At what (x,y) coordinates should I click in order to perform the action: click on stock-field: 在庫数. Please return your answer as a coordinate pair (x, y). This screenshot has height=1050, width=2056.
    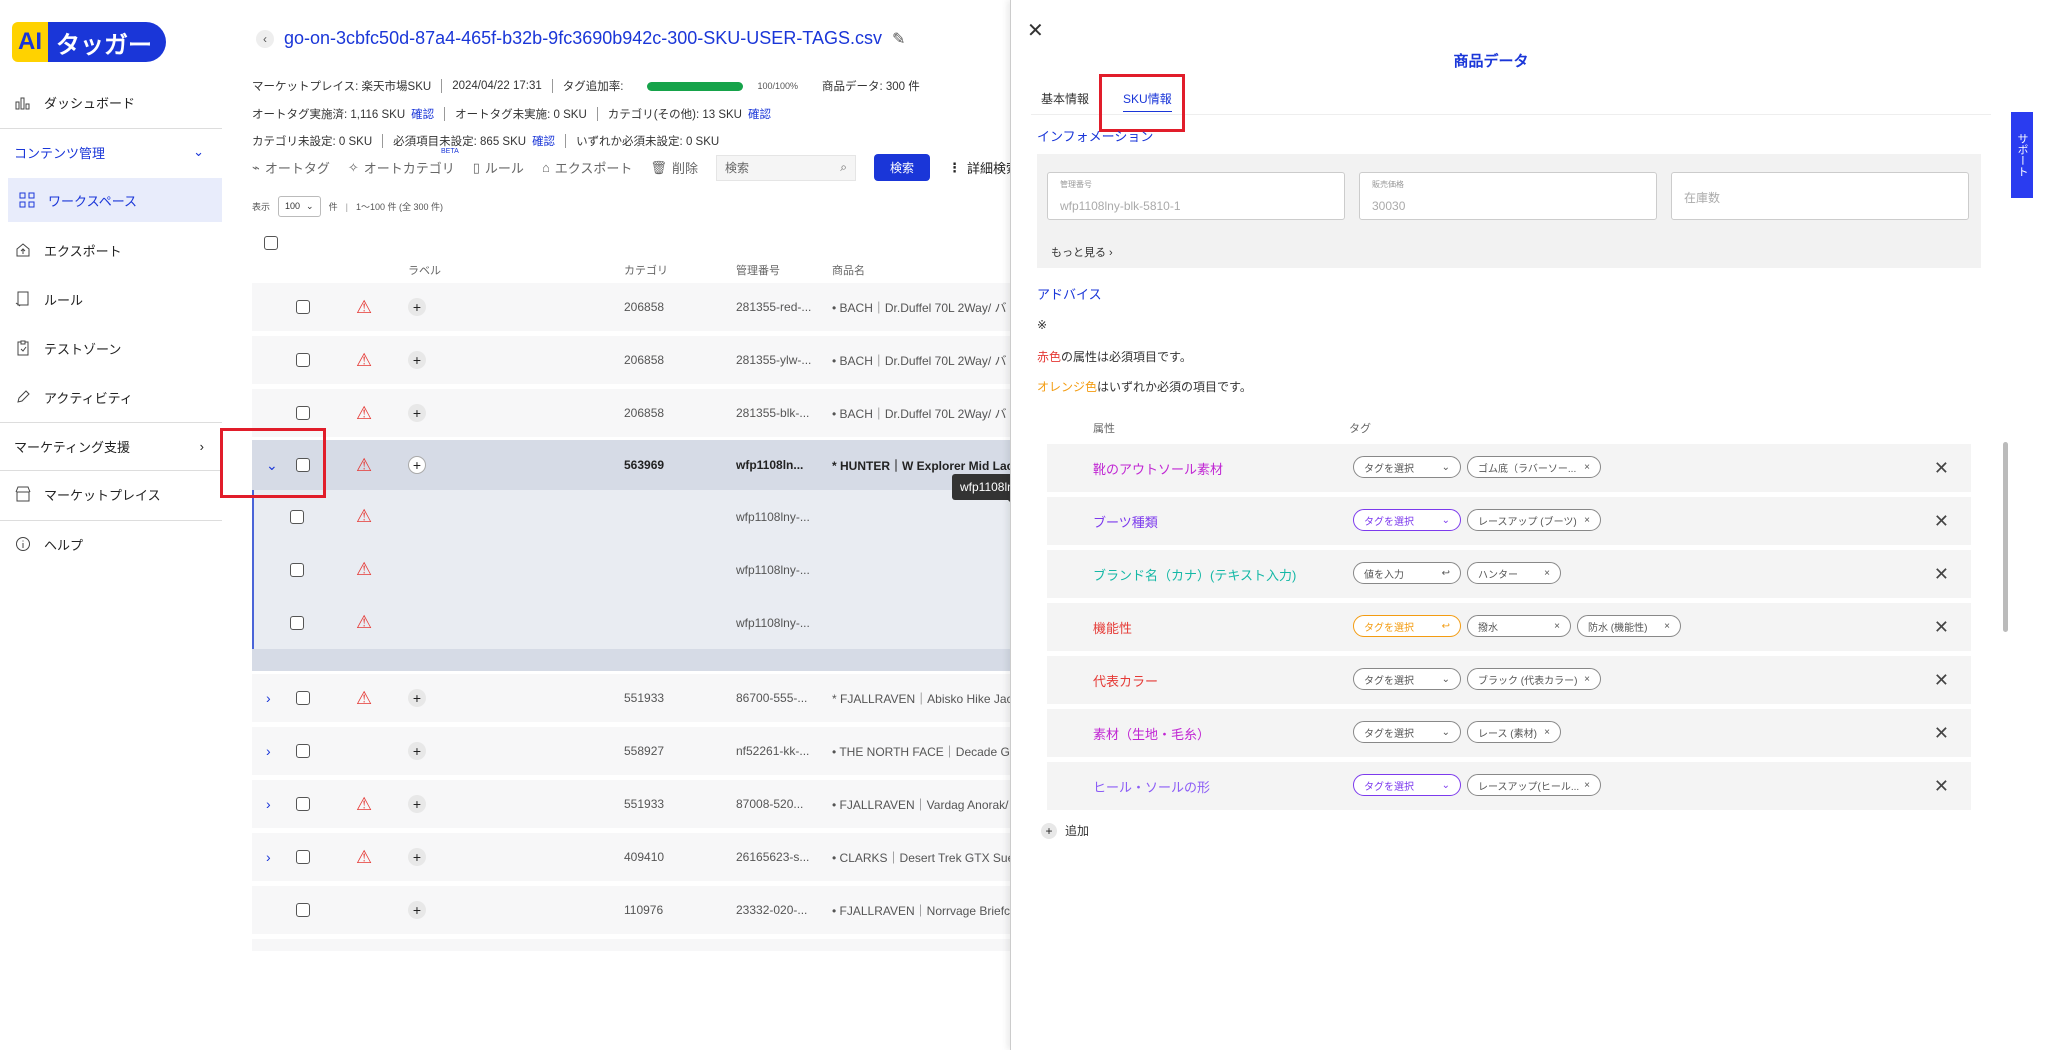
    Looking at the image, I should click on (1820, 196).